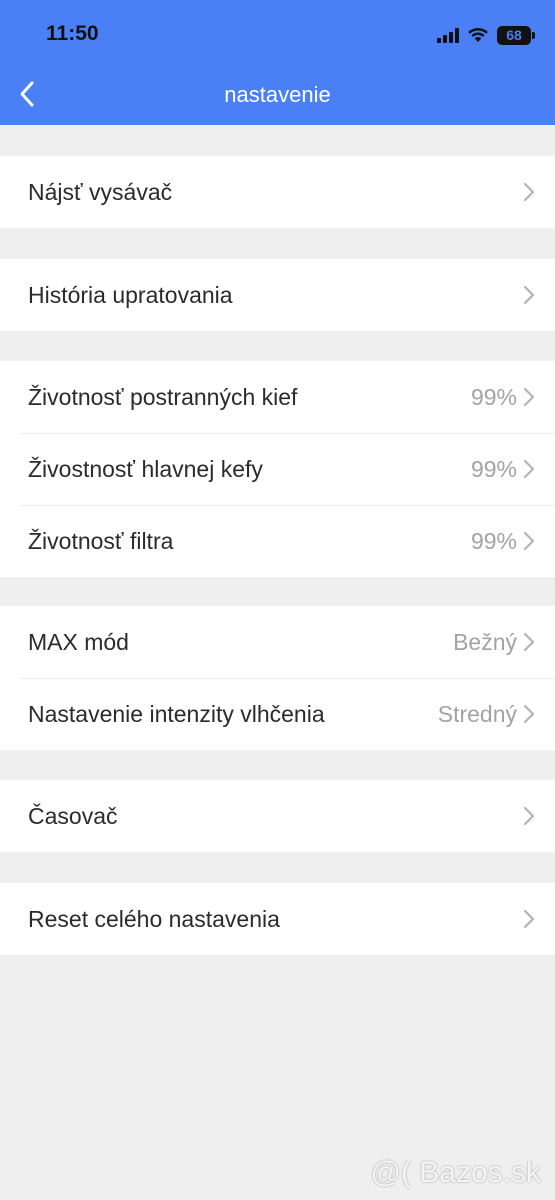 The width and height of the screenshot is (555, 1200). What do you see at coordinates (154, 918) in the screenshot?
I see `row-label: Reset celého nastavenia` at bounding box center [154, 918].